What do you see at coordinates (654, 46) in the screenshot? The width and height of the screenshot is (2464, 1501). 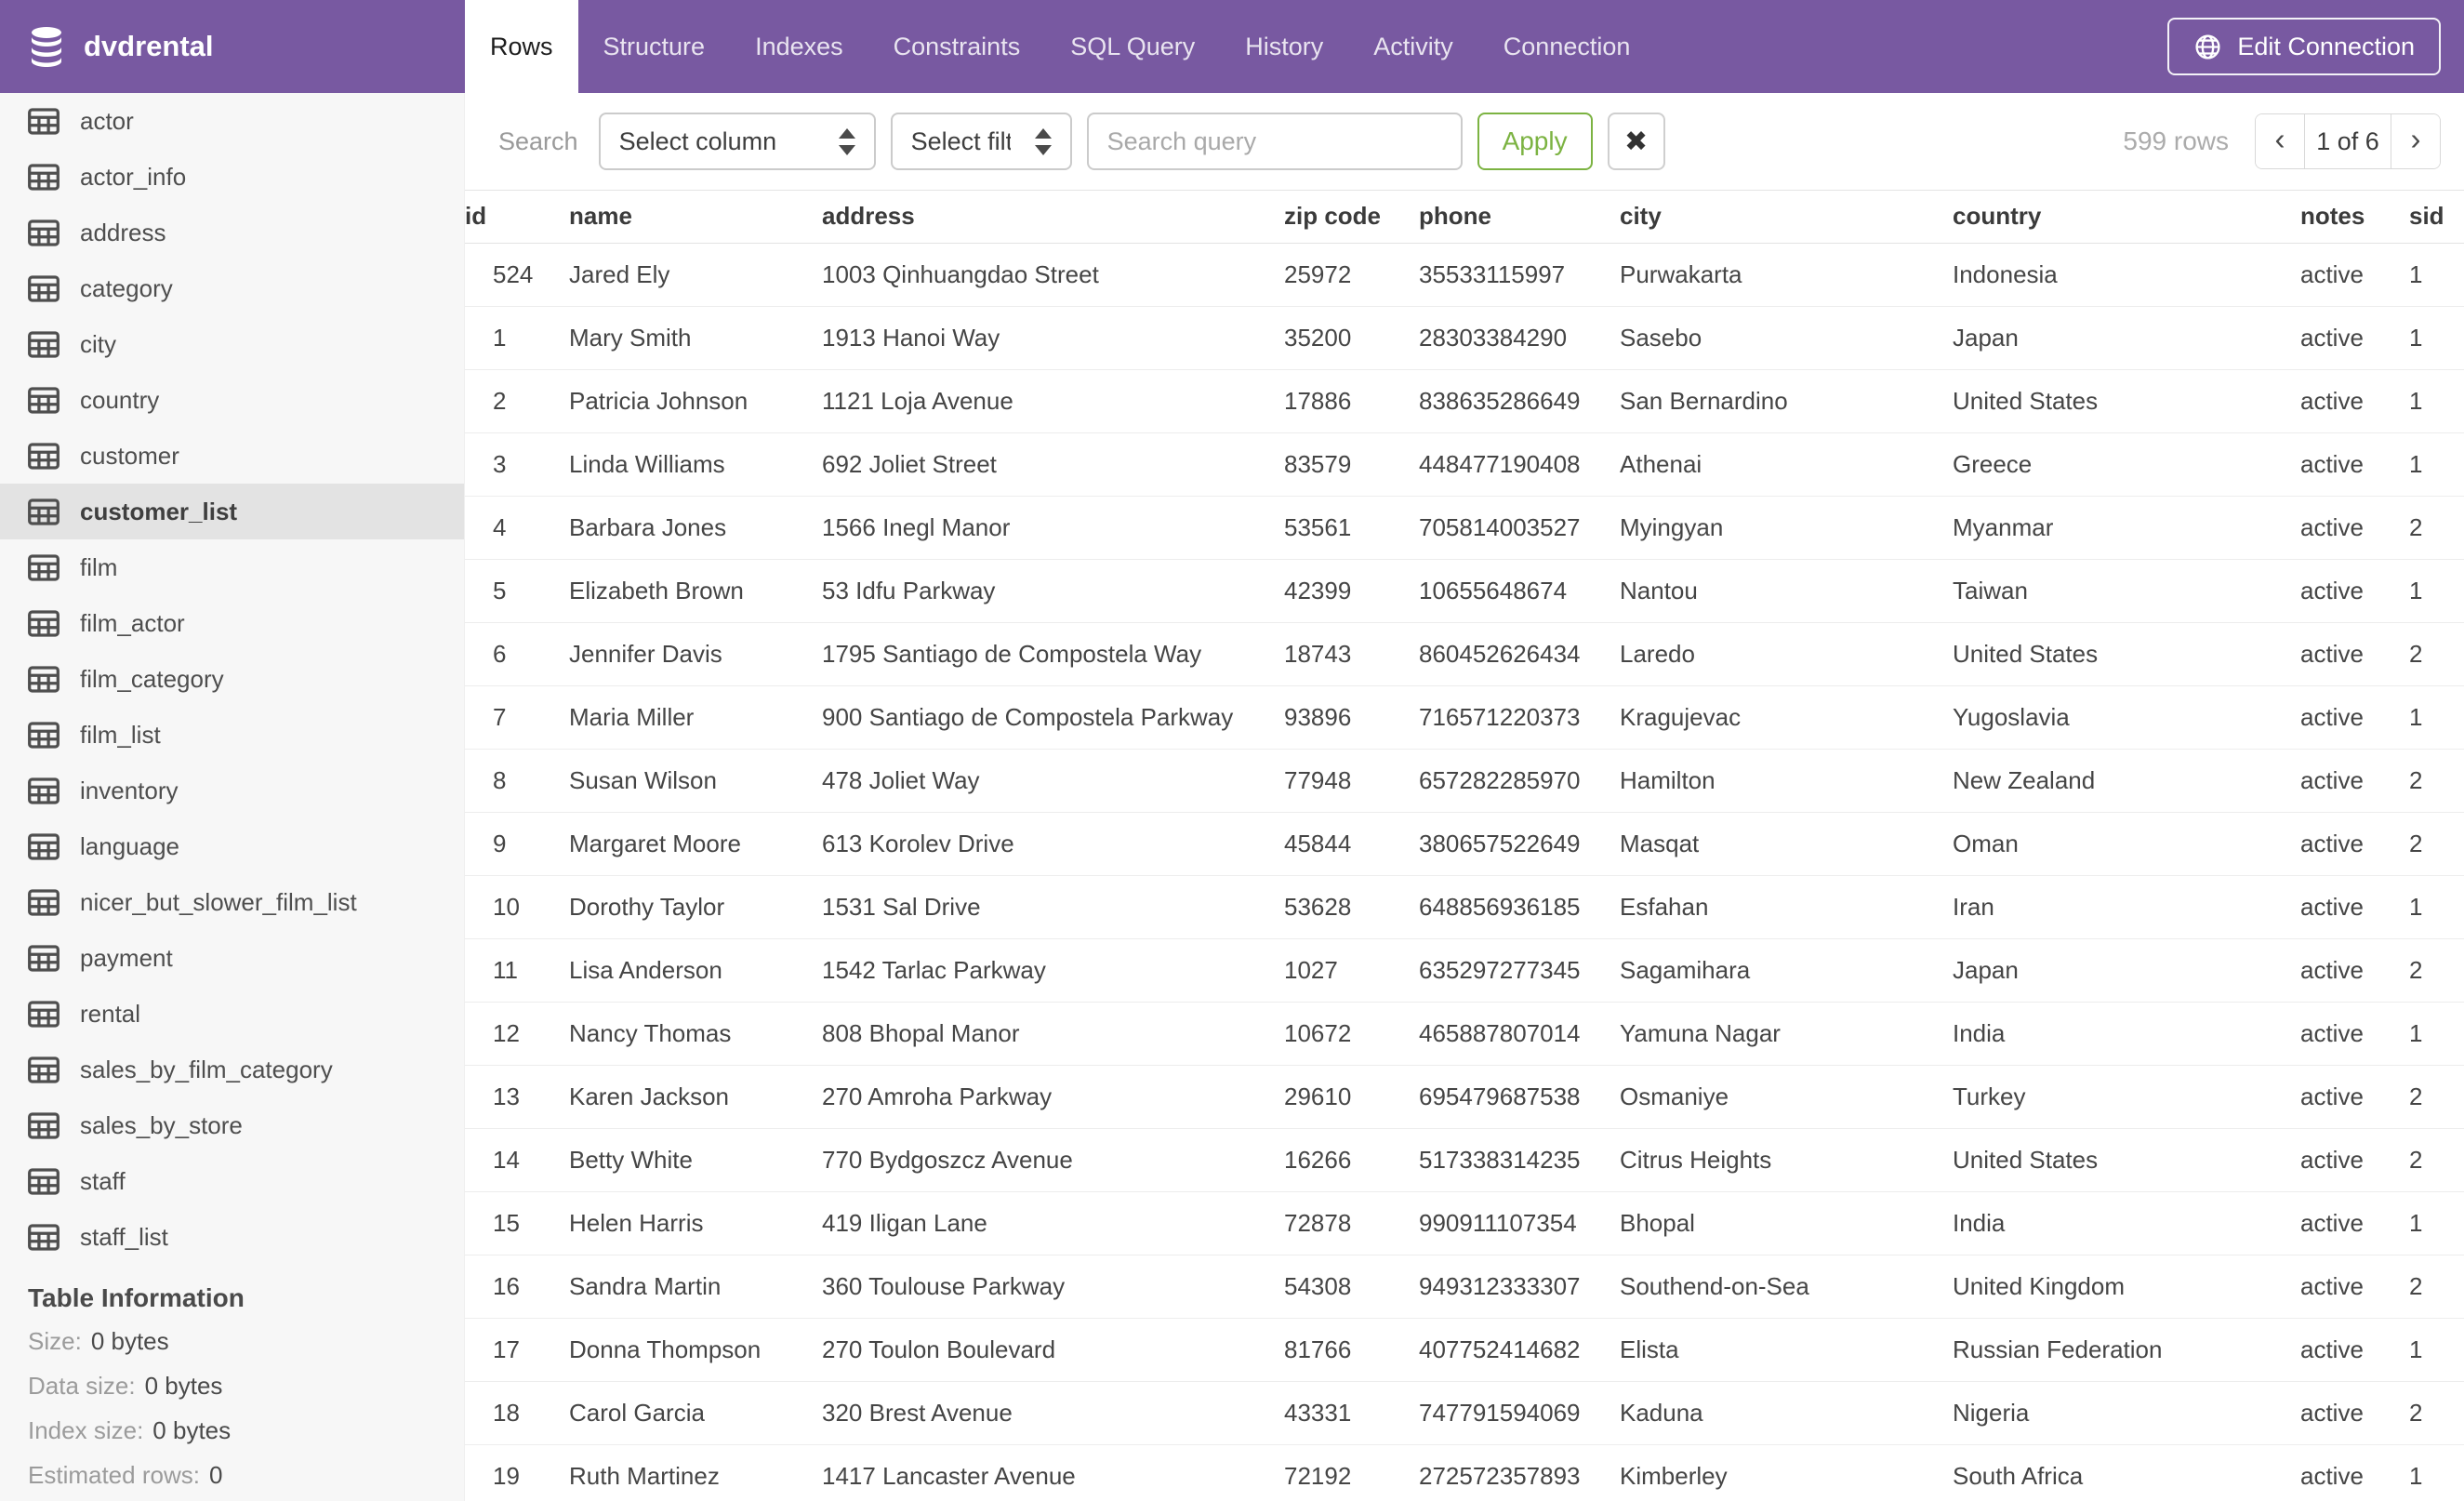 I see `tab-structure: Structure` at bounding box center [654, 46].